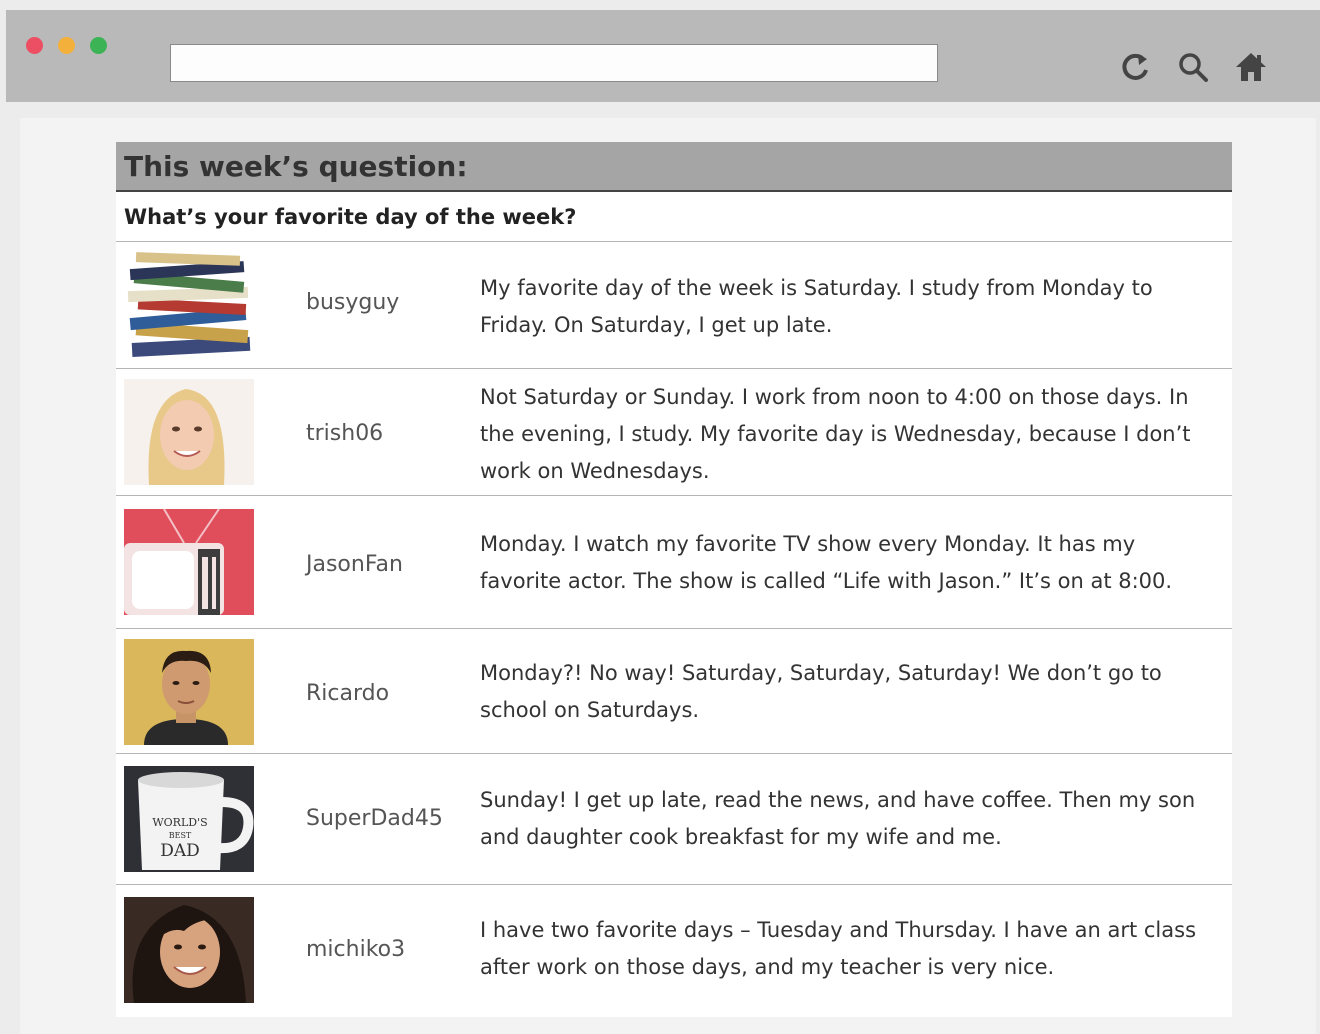  What do you see at coordinates (674, 167) in the screenshot?
I see `question-header: This week’s question:` at bounding box center [674, 167].